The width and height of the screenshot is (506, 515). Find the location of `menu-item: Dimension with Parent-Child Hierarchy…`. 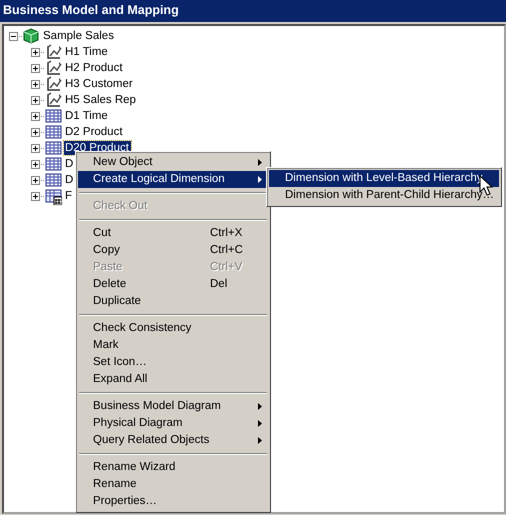

menu-item: Dimension with Parent-Child Hierarchy… is located at coordinates (384, 195).